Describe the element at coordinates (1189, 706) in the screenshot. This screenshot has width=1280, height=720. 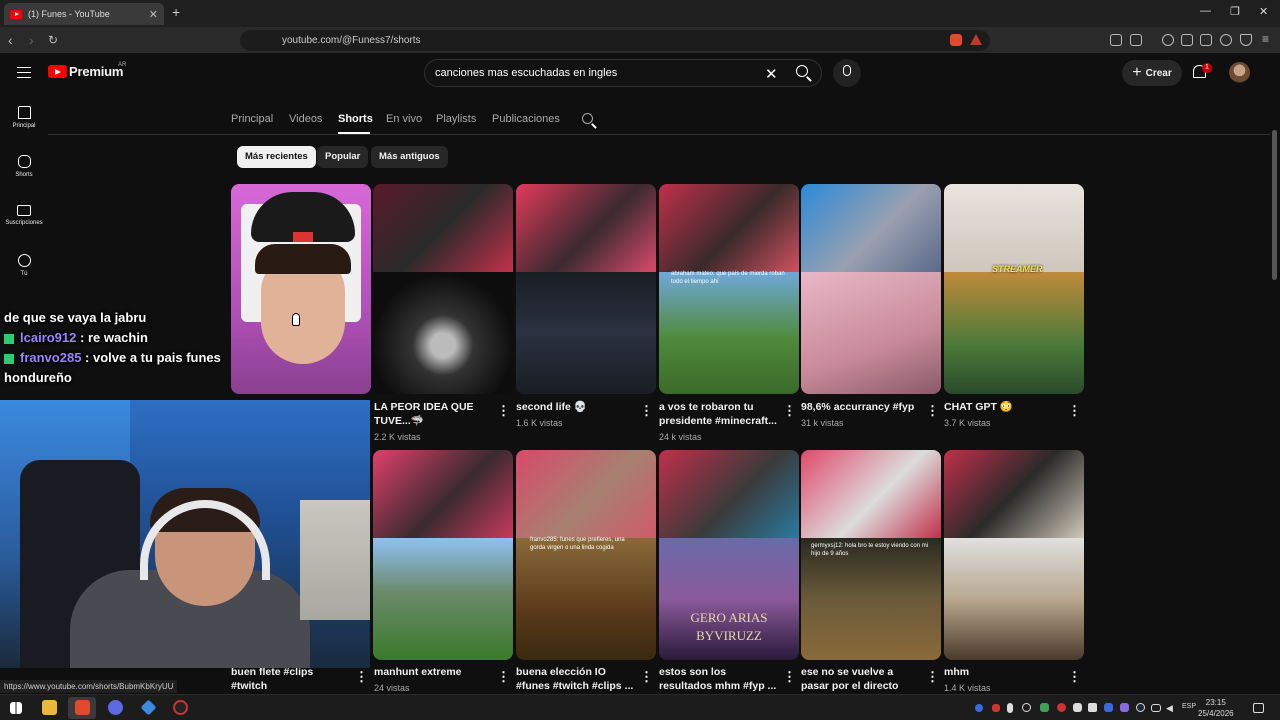
I see `input-language: ESP` at that location.